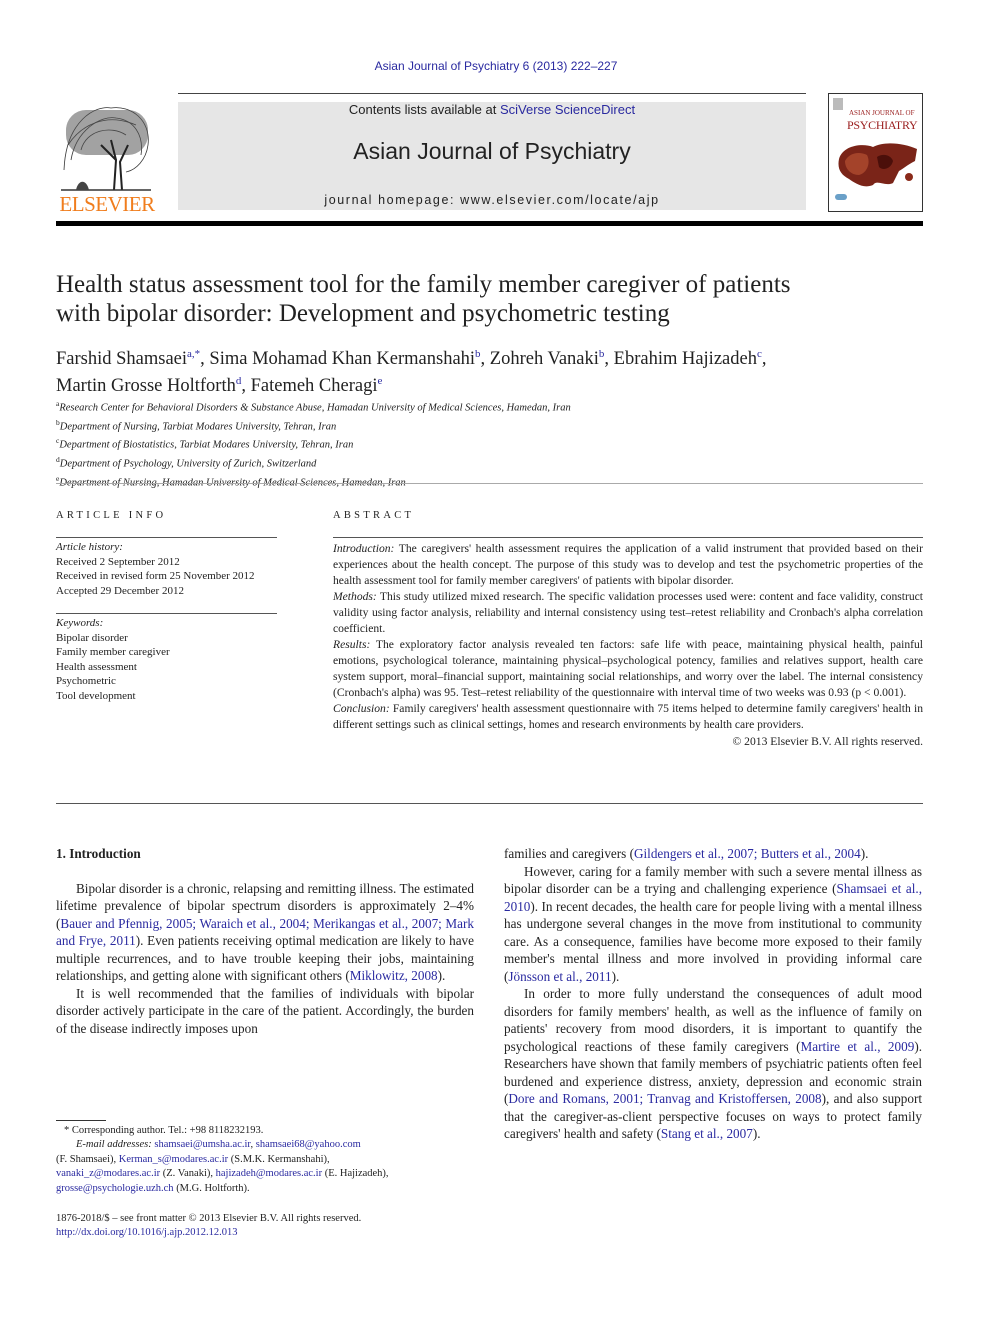 This screenshot has height=1323, width=992. Describe the element at coordinates (114, 1145) in the screenshot. I see `email-label: E-mail addresses:` at that location.